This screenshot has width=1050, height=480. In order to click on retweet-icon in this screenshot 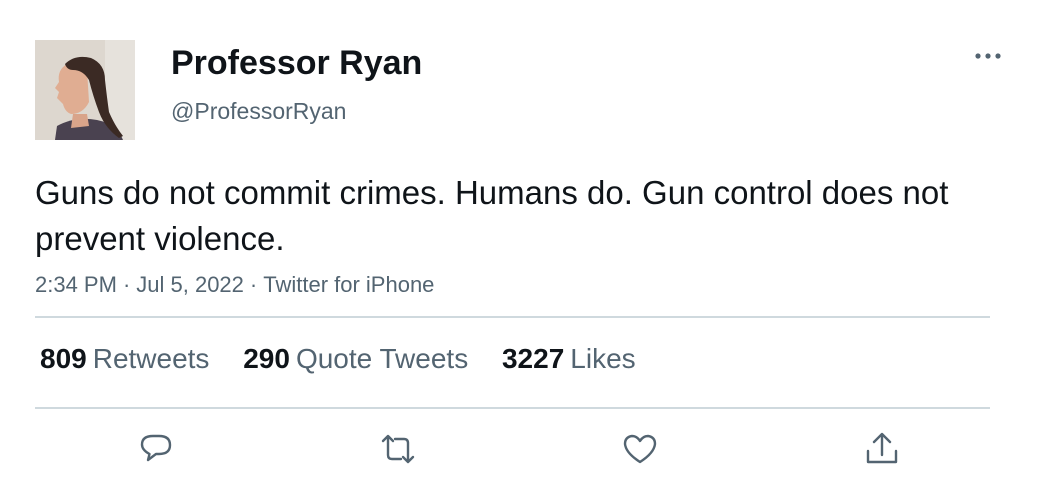, I will do `click(398, 449)`.